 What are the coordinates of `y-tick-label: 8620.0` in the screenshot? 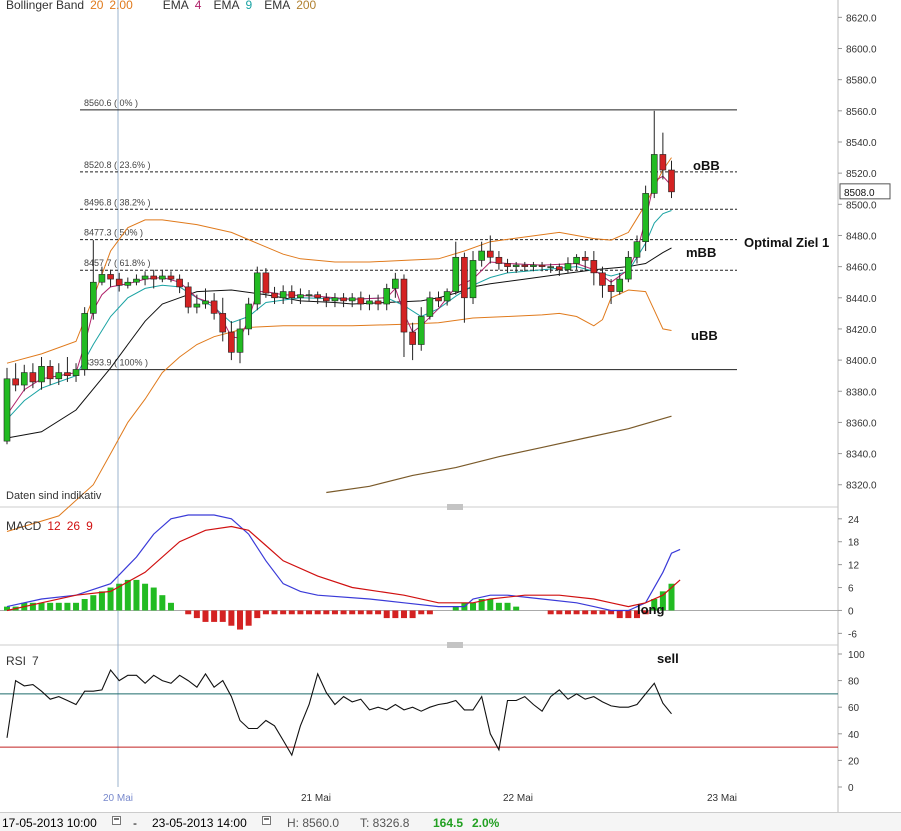 It's located at (861, 18).